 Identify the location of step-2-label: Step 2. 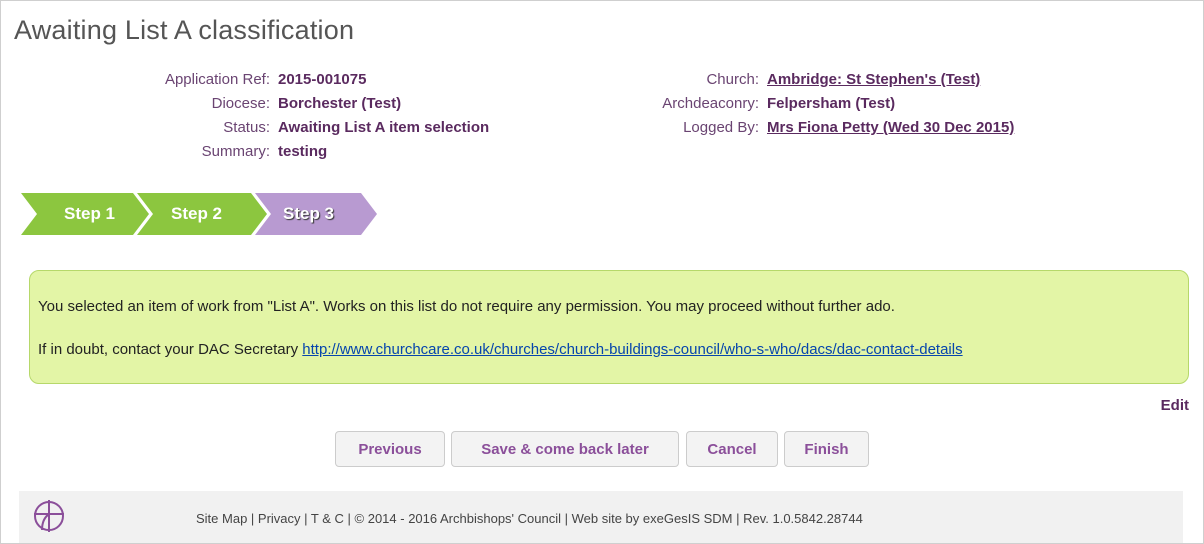
(196, 214).